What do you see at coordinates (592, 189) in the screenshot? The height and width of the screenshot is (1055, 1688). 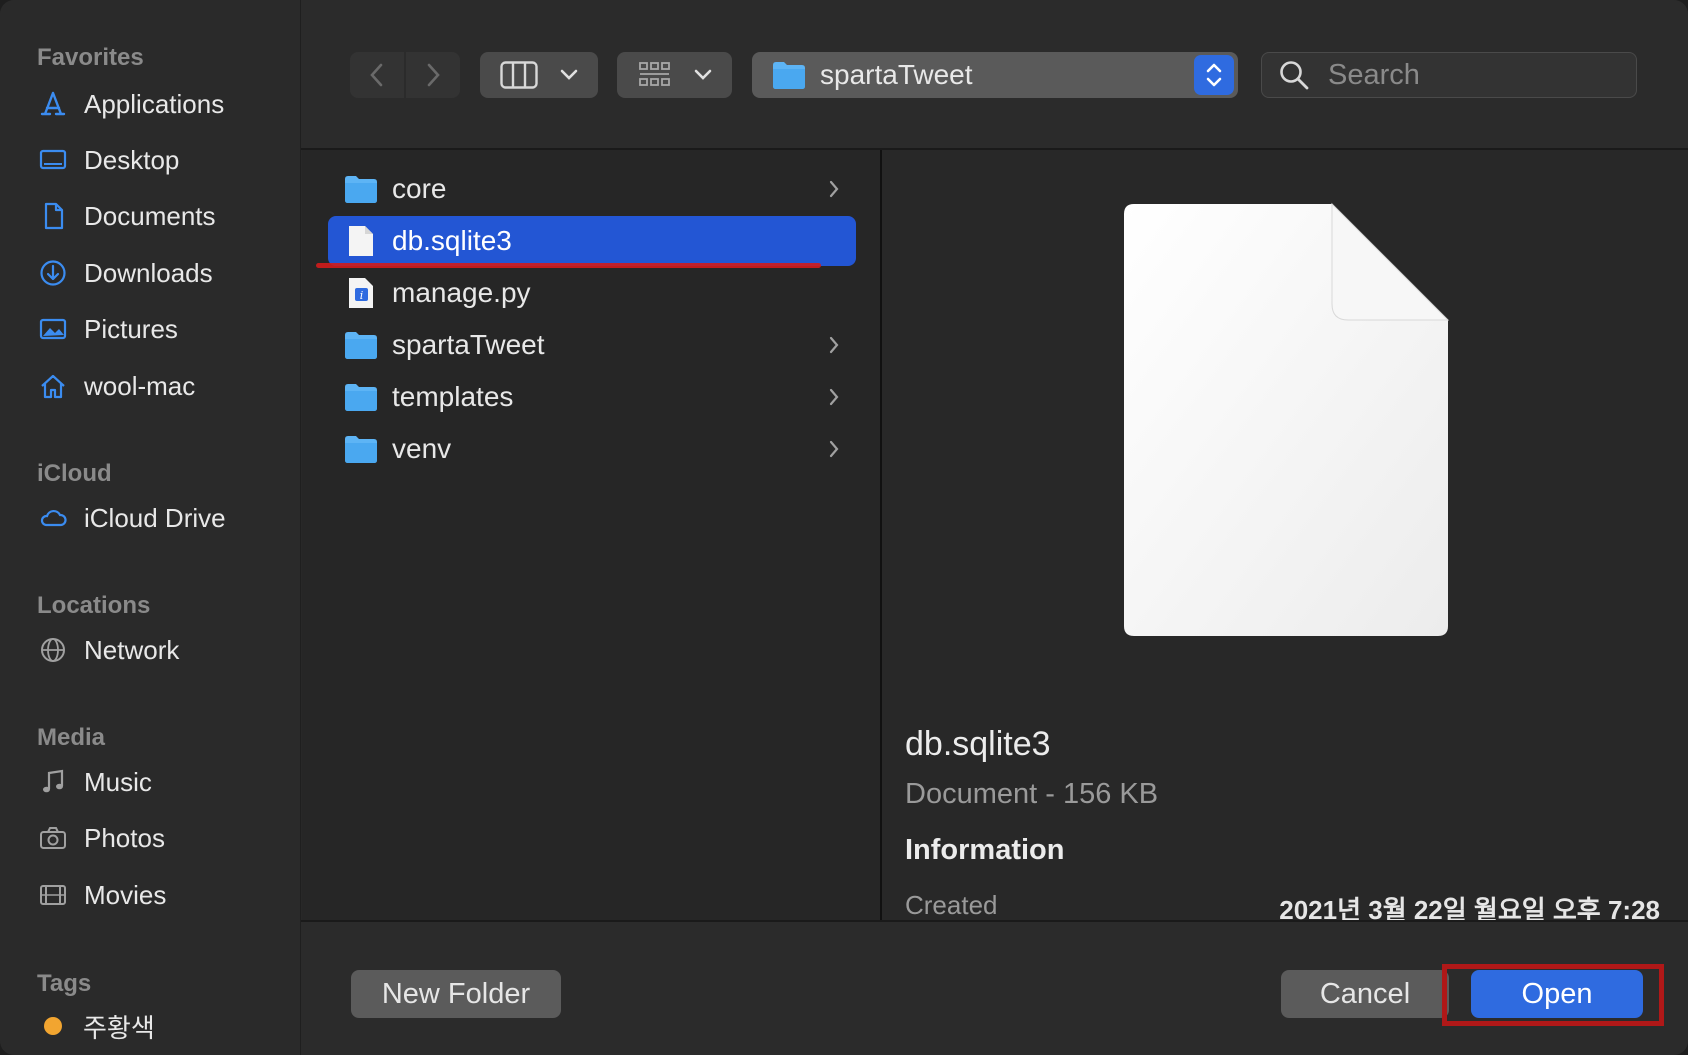 I see `file-row-core: core` at bounding box center [592, 189].